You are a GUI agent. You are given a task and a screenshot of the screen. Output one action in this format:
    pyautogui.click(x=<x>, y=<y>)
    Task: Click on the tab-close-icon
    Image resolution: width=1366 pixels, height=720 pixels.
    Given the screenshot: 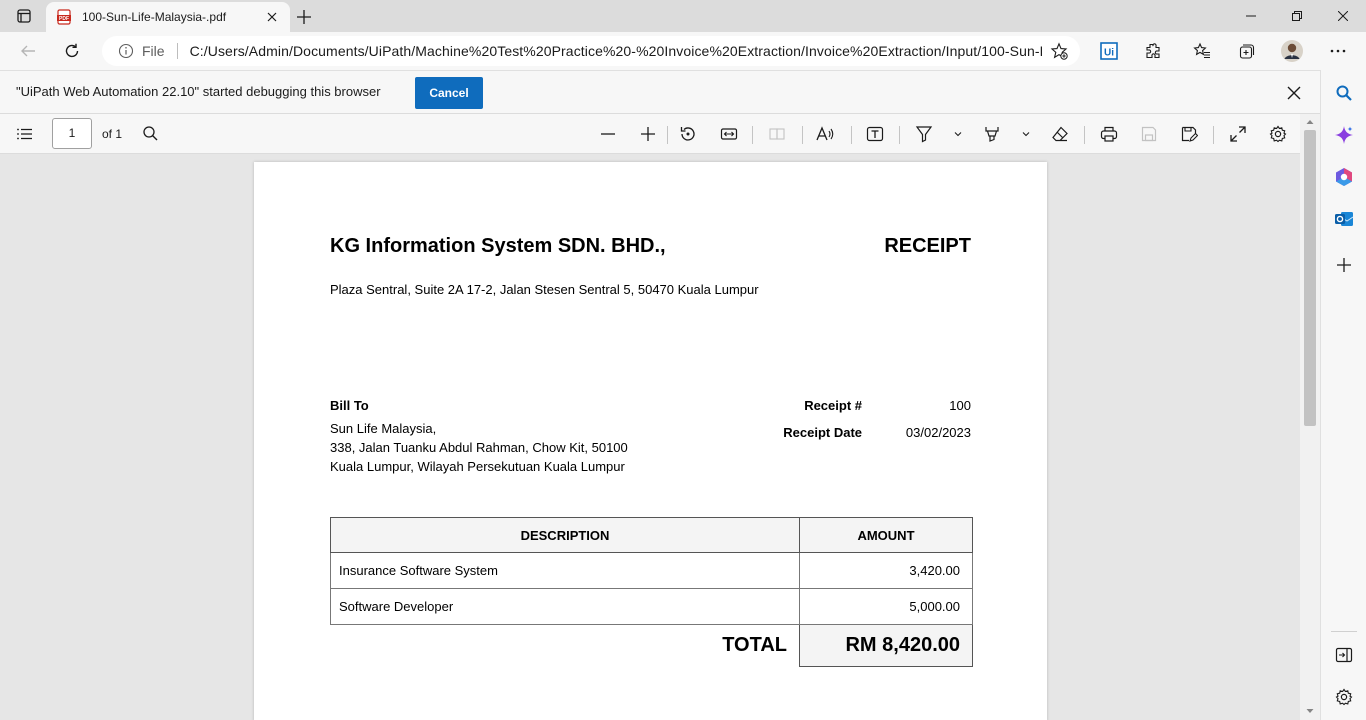 What is the action you would take?
    pyautogui.click(x=272, y=17)
    